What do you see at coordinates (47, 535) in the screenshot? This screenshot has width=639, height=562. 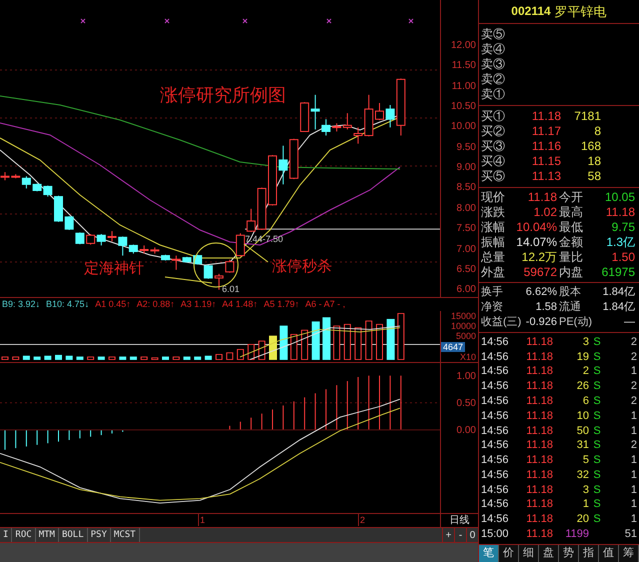 I see `indicator-tab: MTM` at bounding box center [47, 535].